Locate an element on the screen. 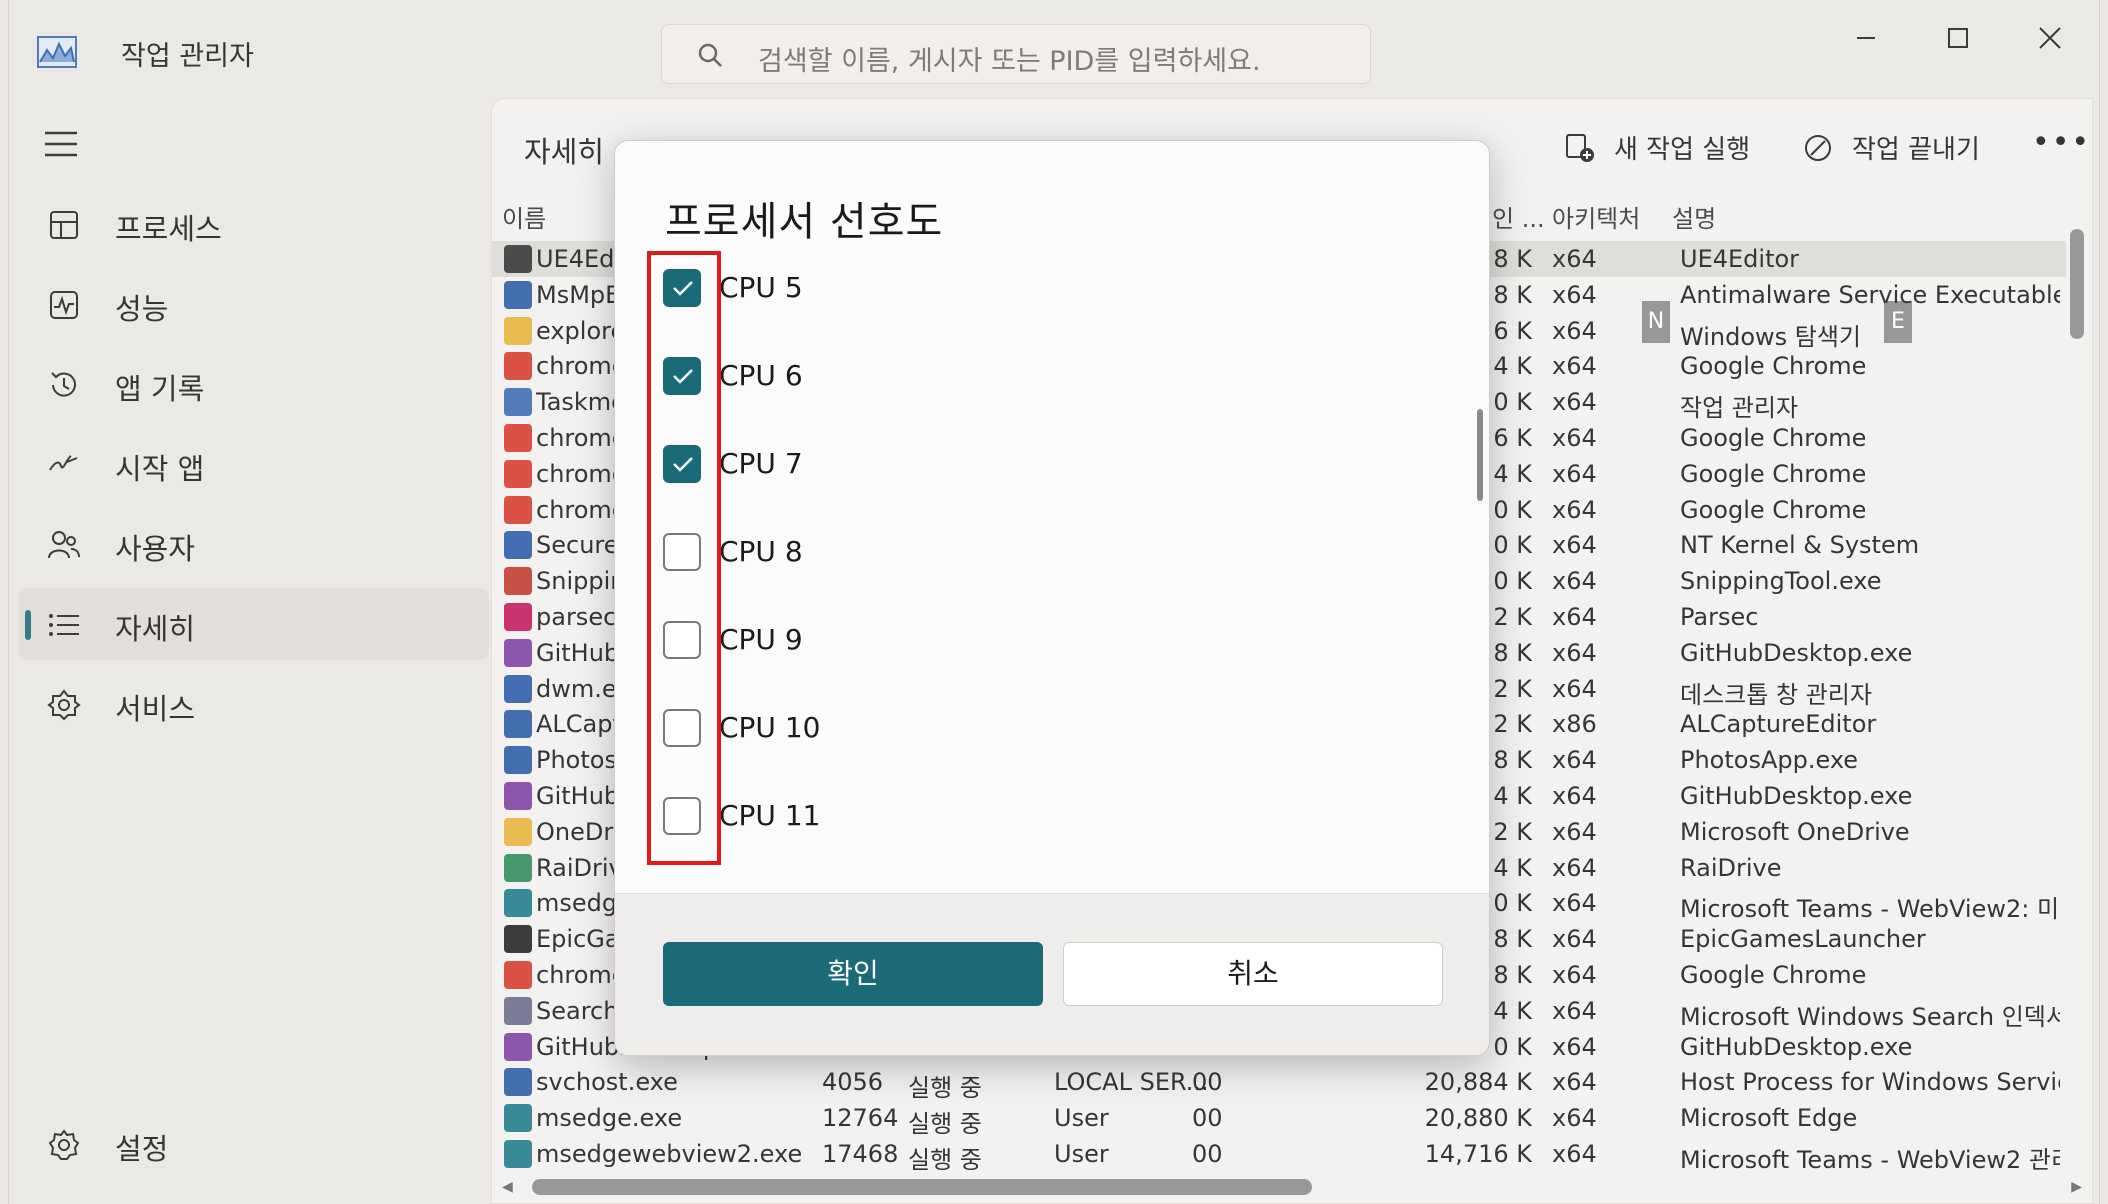 The height and width of the screenshot is (1204, 2108). dialog-title: 프로세서 선호도 is located at coordinates (804, 222).